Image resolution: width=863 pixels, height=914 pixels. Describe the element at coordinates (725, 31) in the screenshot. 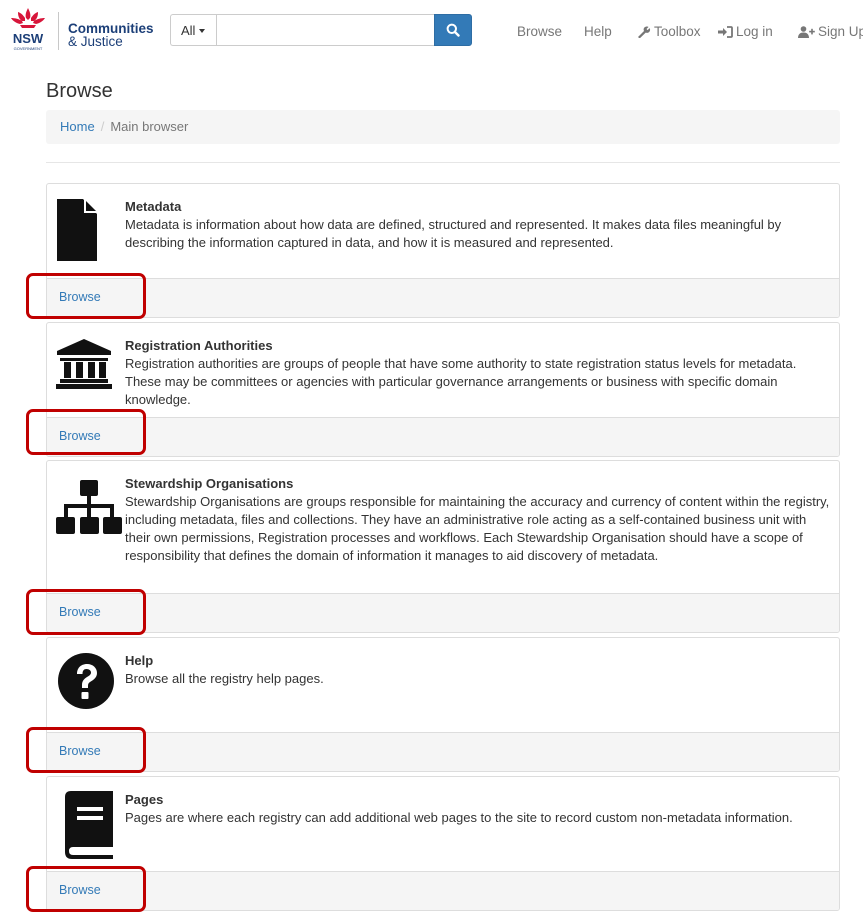

I see `sign-in-icon` at that location.